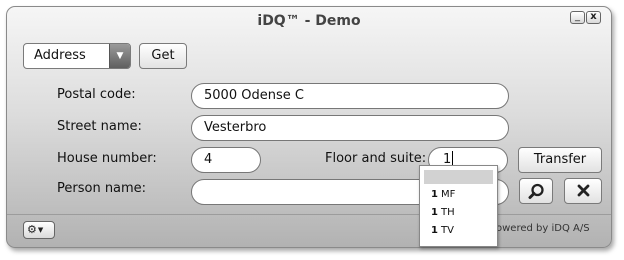 The width and height of the screenshot is (624, 260). What do you see at coordinates (96, 94) in the screenshot?
I see `postal-code-label: Postal code:` at bounding box center [96, 94].